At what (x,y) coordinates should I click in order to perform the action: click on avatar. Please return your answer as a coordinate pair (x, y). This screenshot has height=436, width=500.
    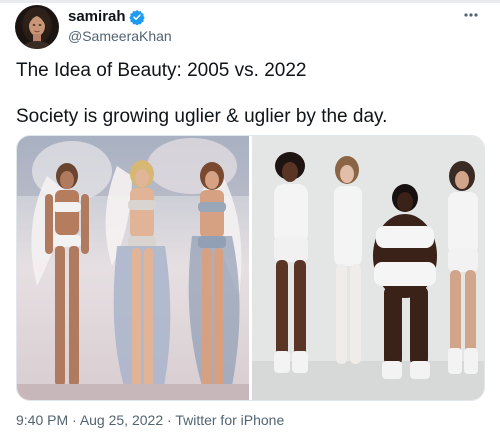
    Looking at the image, I should click on (37, 27).